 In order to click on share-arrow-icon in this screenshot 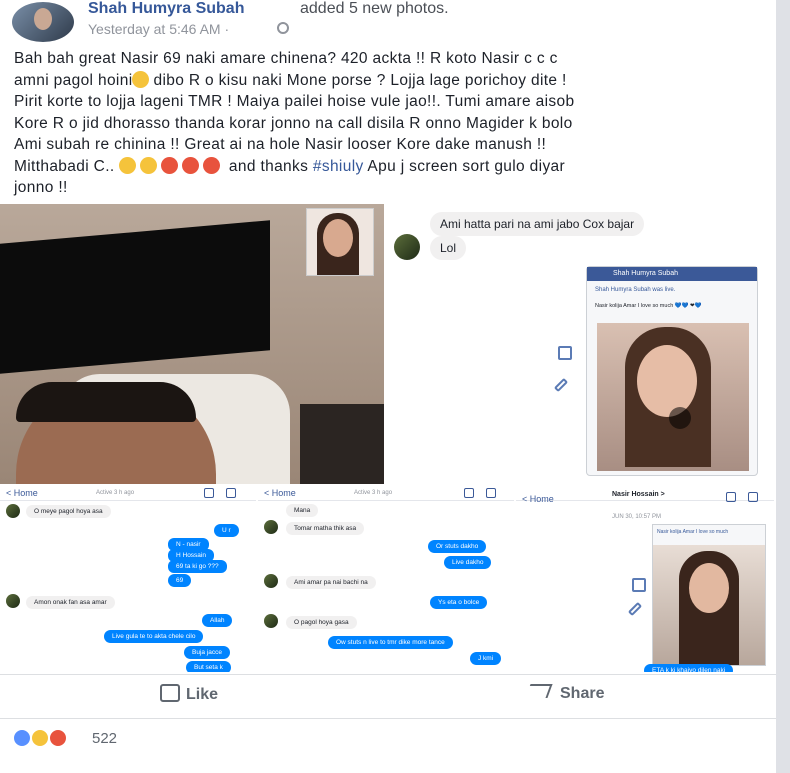, I will do `click(539, 691)`.